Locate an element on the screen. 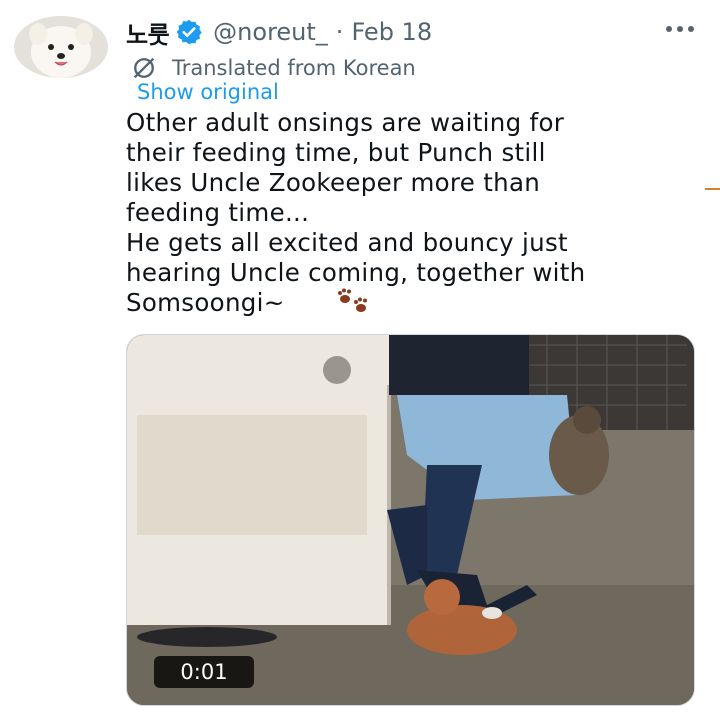 Image resolution: width=720 pixels, height=720 pixels. avatar is located at coordinates (61, 47).